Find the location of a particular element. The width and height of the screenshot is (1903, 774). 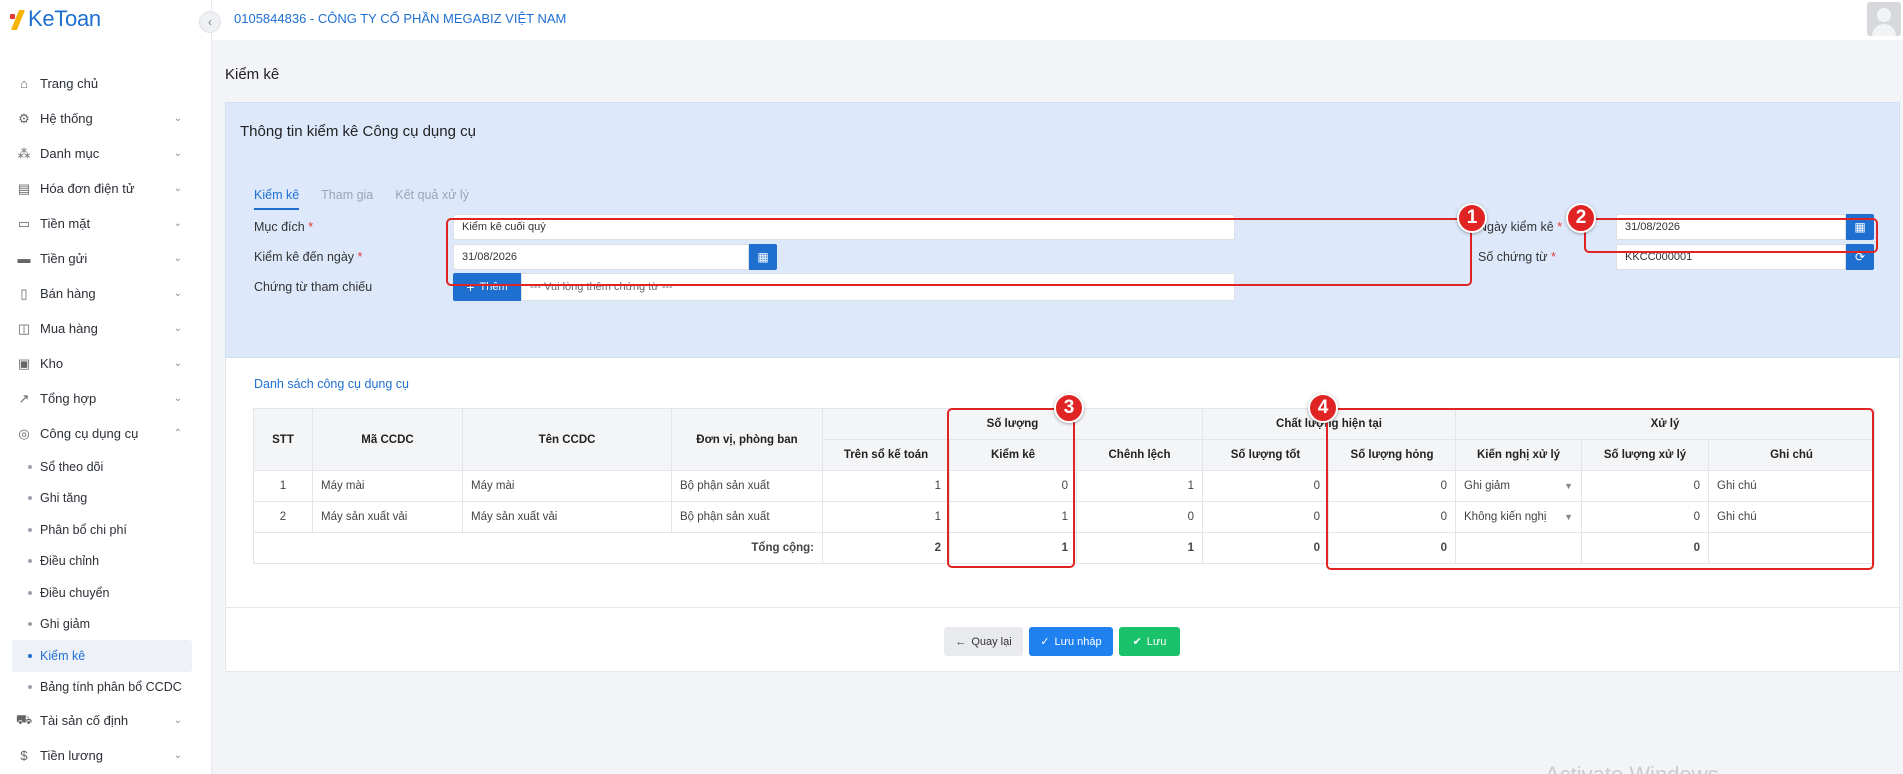

th-diff: Chênh lệch is located at coordinates (1139, 455).